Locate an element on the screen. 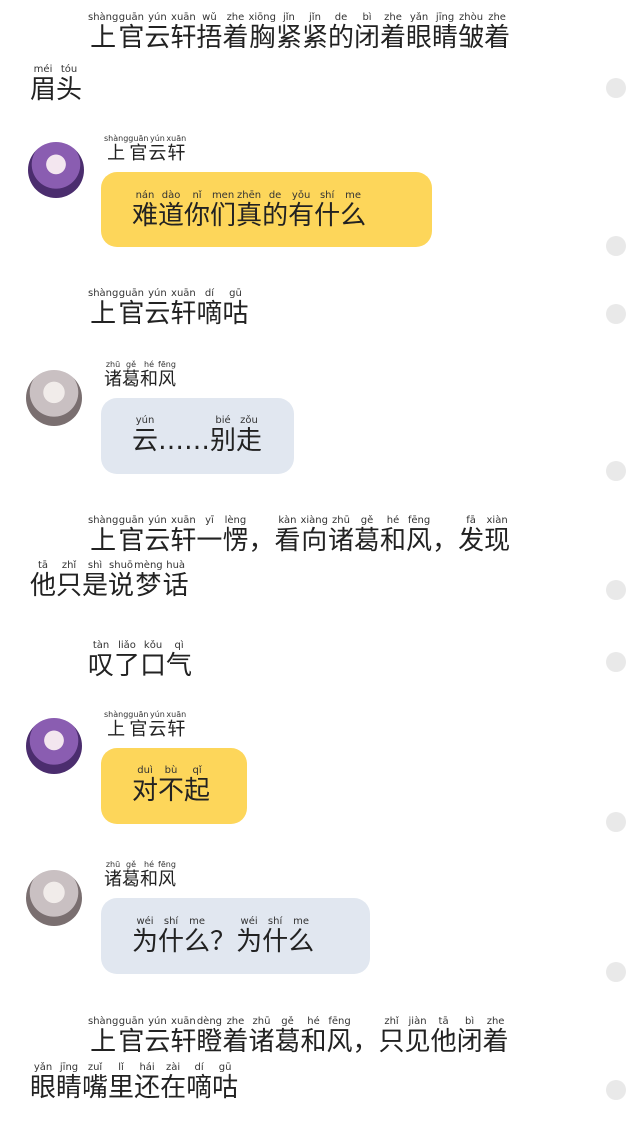 The height and width of the screenshot is (1138, 640). ruby-char: zuǐ 嘴 is located at coordinates (95, 1082).